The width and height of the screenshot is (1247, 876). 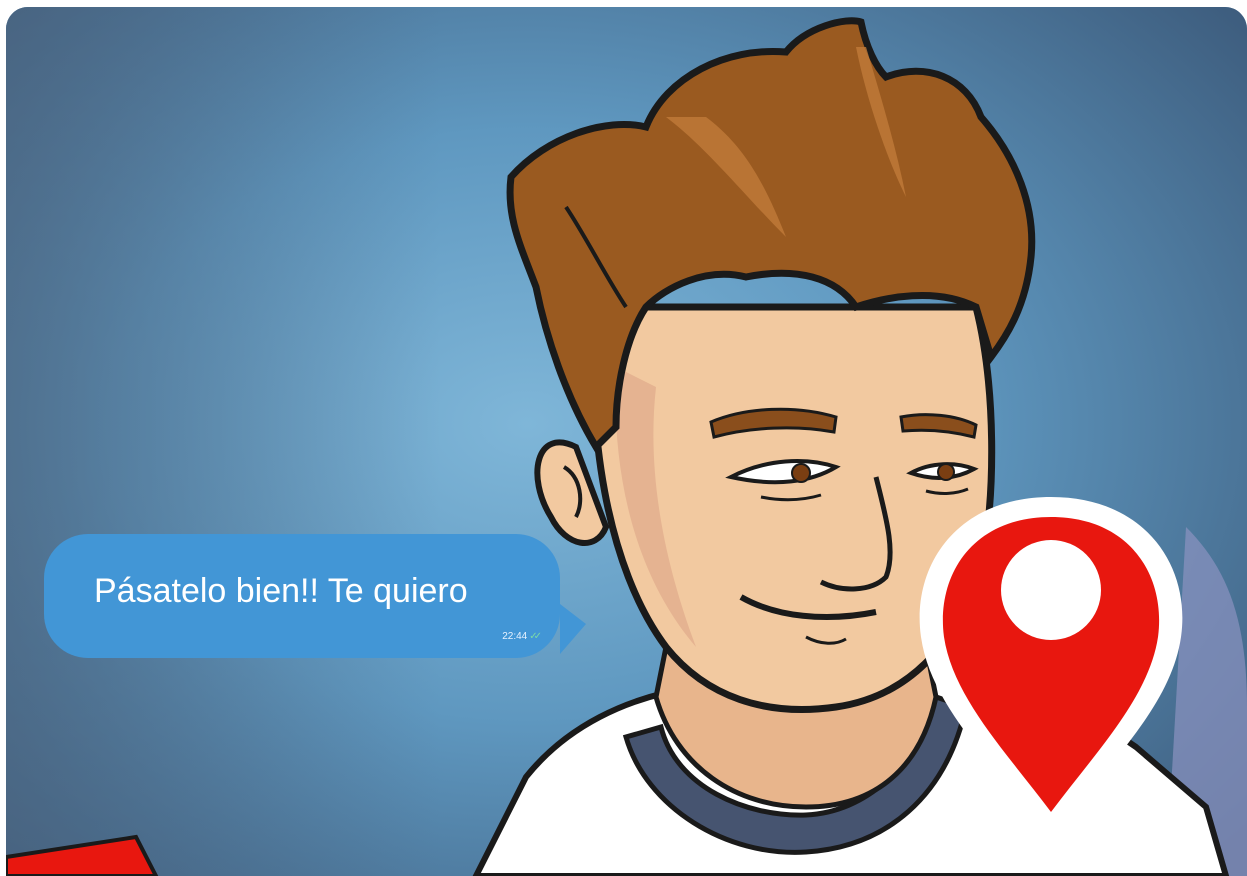 What do you see at coordinates (572, 492) in the screenshot?
I see `ear` at bounding box center [572, 492].